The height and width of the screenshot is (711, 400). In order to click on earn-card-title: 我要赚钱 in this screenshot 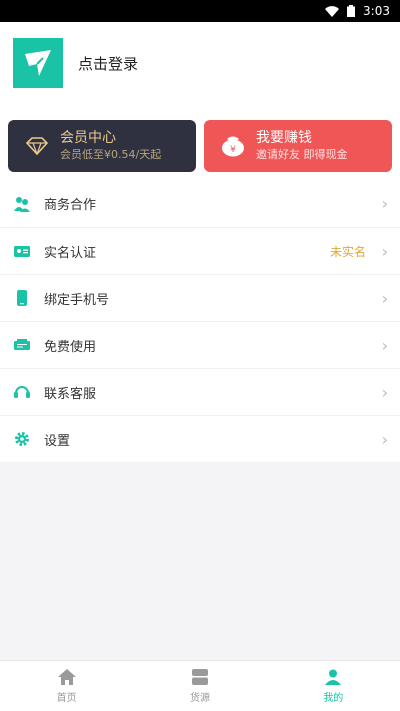, I will do `click(284, 138)`.